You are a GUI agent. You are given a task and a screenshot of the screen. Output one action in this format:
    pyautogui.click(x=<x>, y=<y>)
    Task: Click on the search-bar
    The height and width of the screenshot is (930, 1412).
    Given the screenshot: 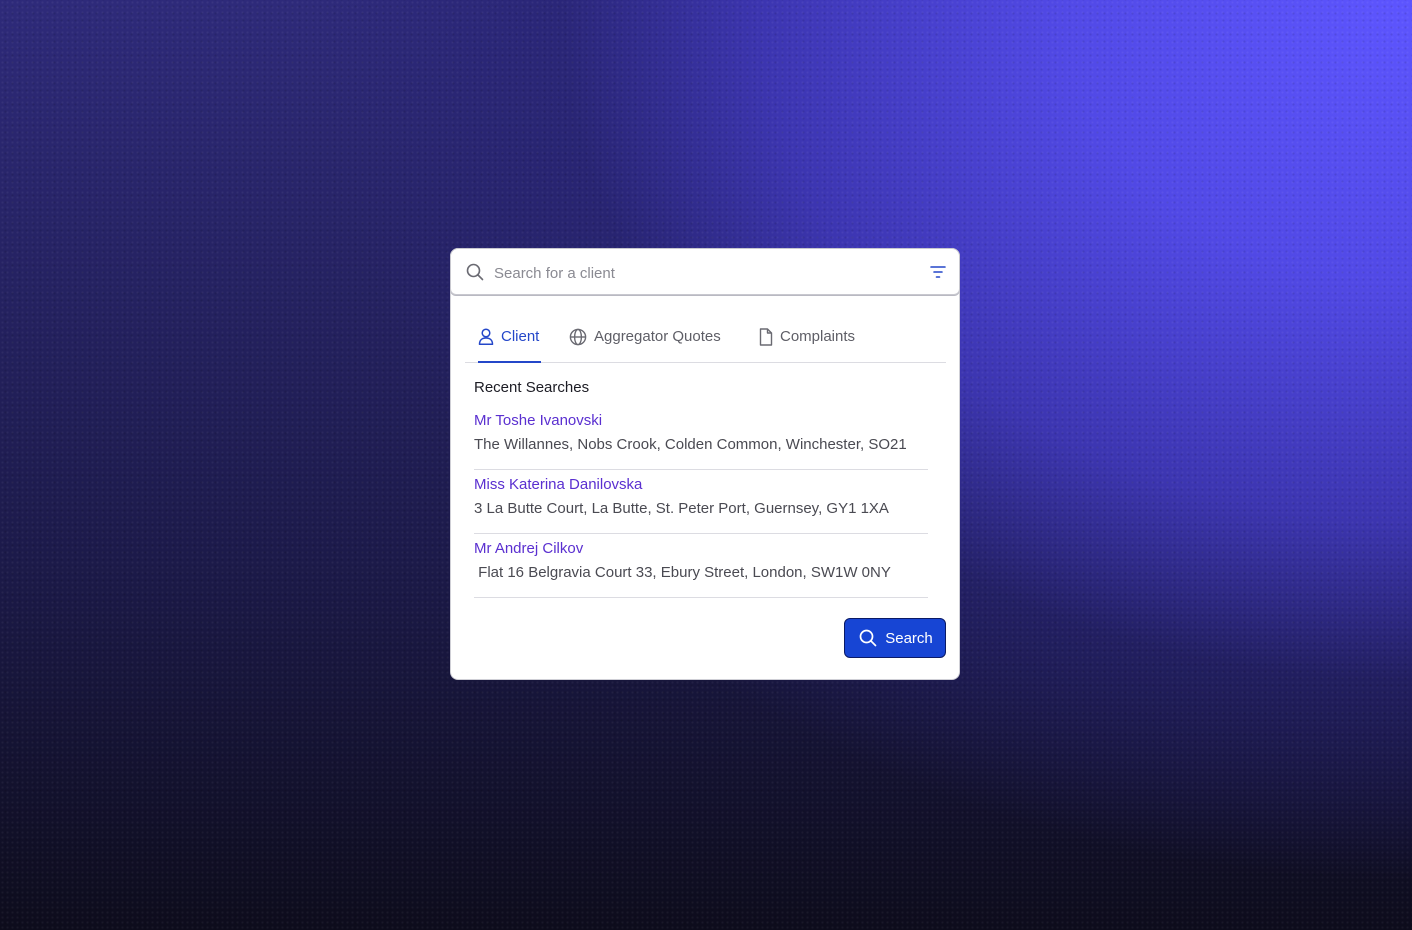 What is the action you would take?
    pyautogui.click(x=705, y=271)
    